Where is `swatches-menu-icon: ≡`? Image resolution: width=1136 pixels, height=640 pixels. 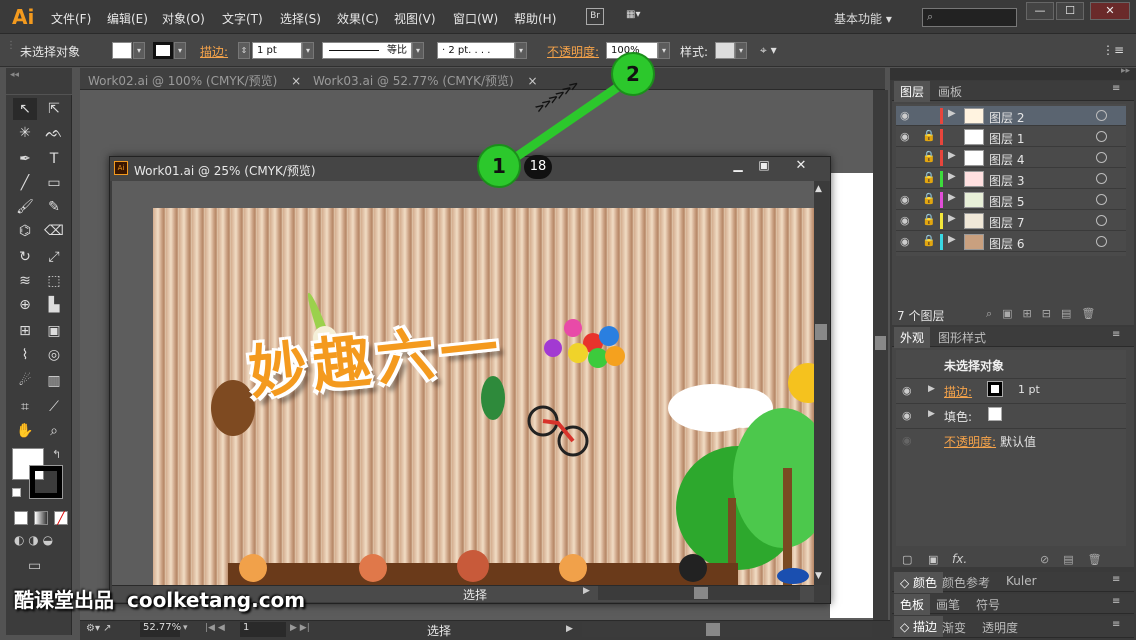
swatches-menu-icon: ≡ is located at coordinates (1116, 601).